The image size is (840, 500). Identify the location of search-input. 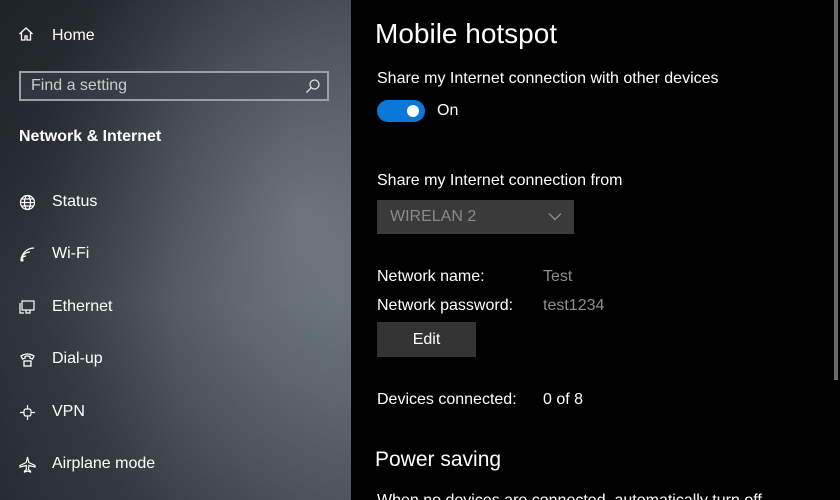
(160, 86).